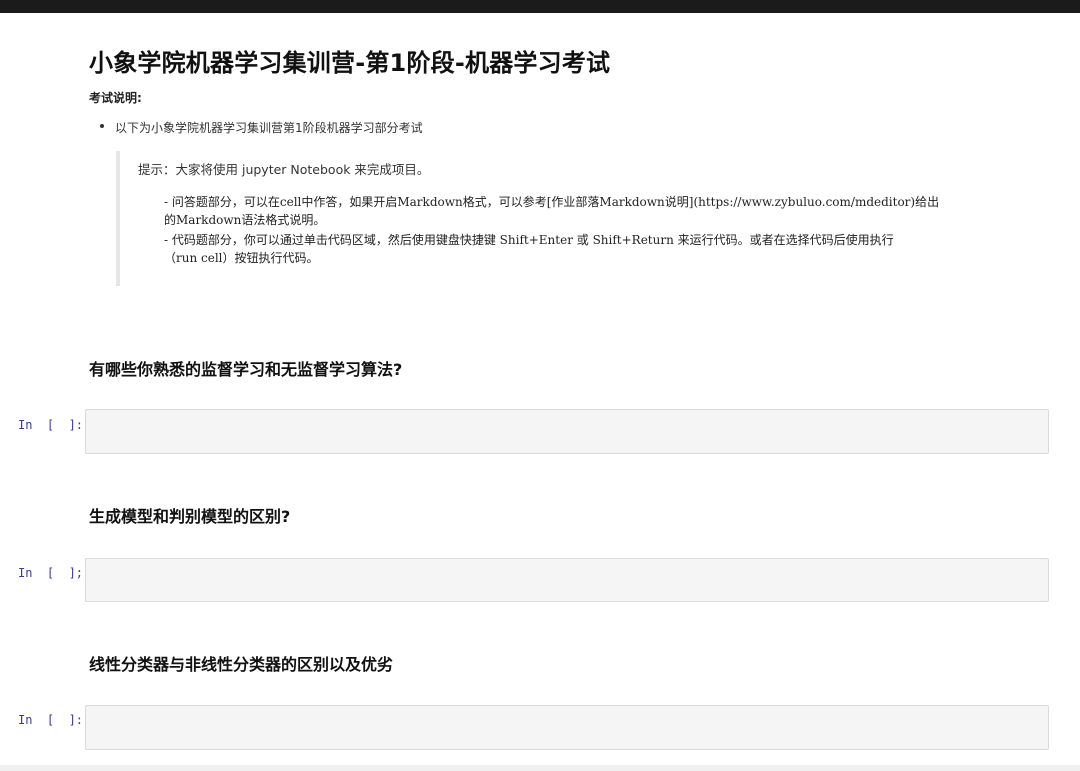 This screenshot has width=1080, height=771. I want to click on page-title: 小象学院机器学习集训营-第1阶段-机器学习考试, so click(350, 63).